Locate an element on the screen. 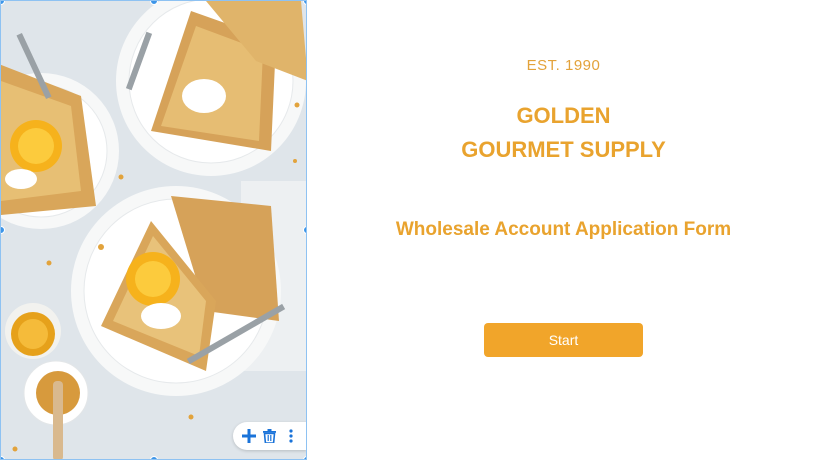  more-vertical-icon is located at coordinates (291, 436).